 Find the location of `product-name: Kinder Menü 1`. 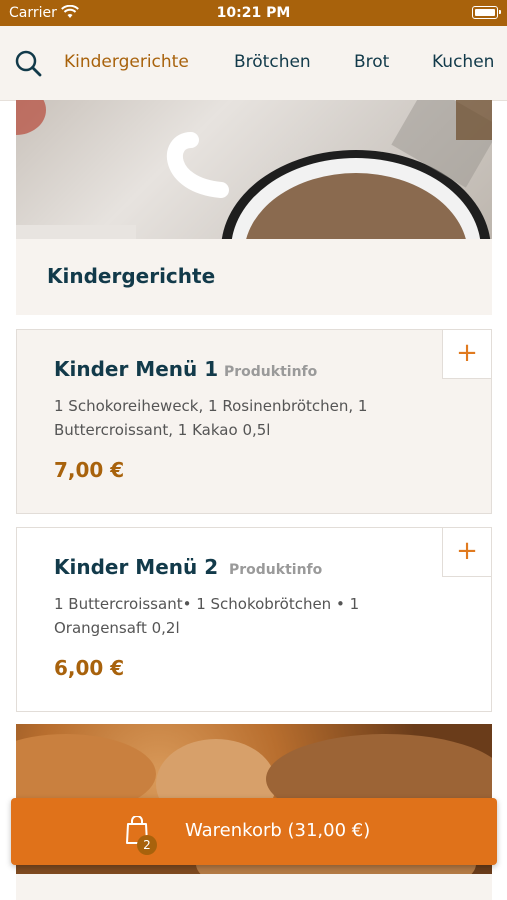

product-name: Kinder Menü 1 is located at coordinates (136, 369).